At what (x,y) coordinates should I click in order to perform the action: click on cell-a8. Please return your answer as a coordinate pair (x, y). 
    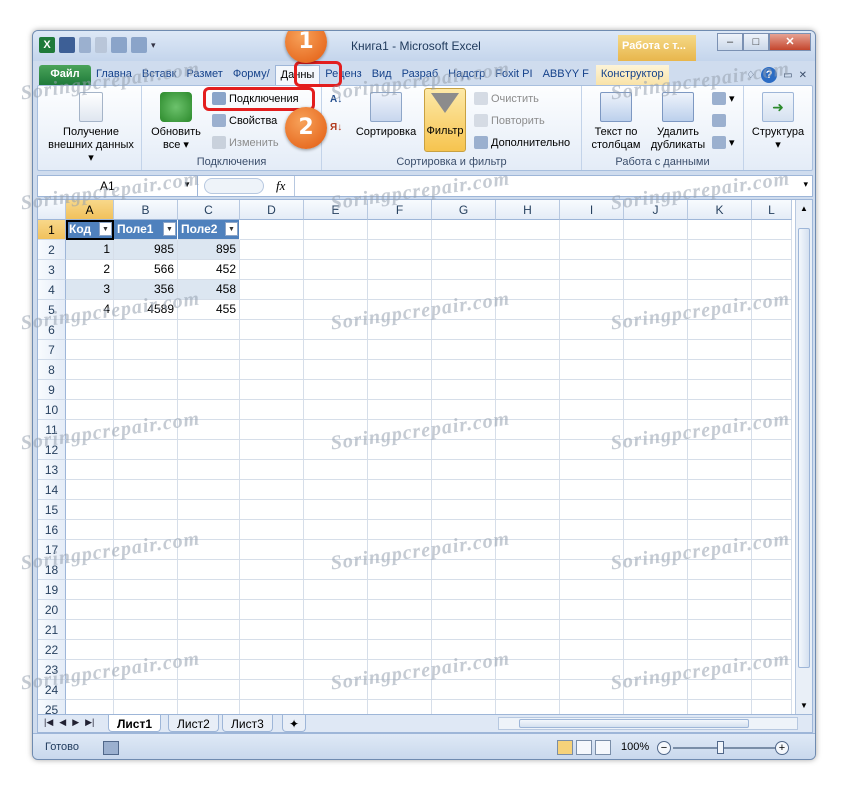
    Looking at the image, I should click on (90, 370).